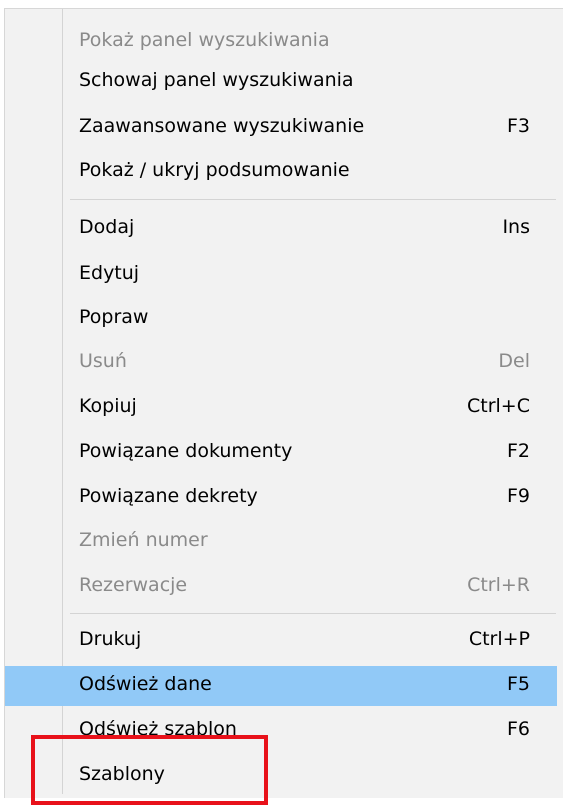  I want to click on menu-item-shortcut: F2, so click(518, 451).